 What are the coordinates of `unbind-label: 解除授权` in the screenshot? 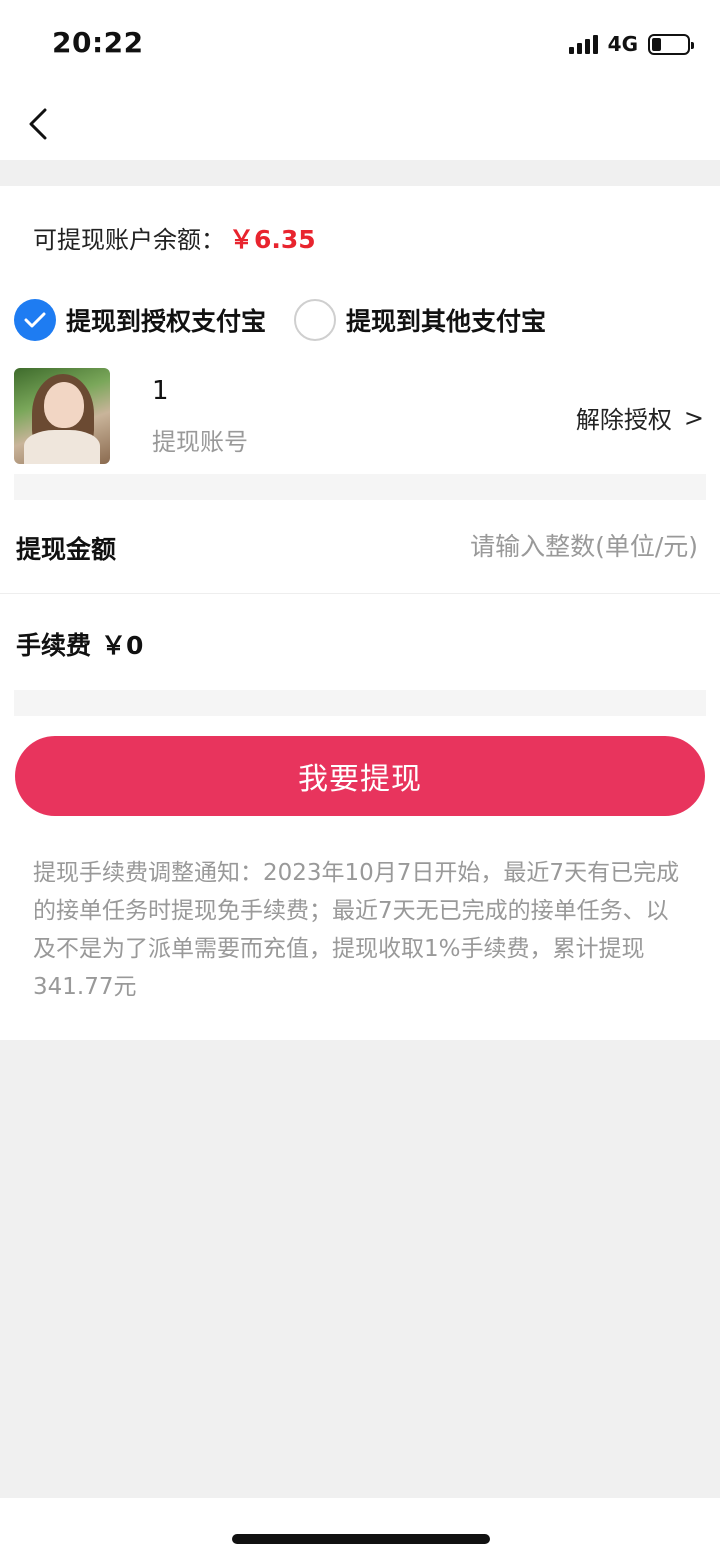 It's located at (623, 420).